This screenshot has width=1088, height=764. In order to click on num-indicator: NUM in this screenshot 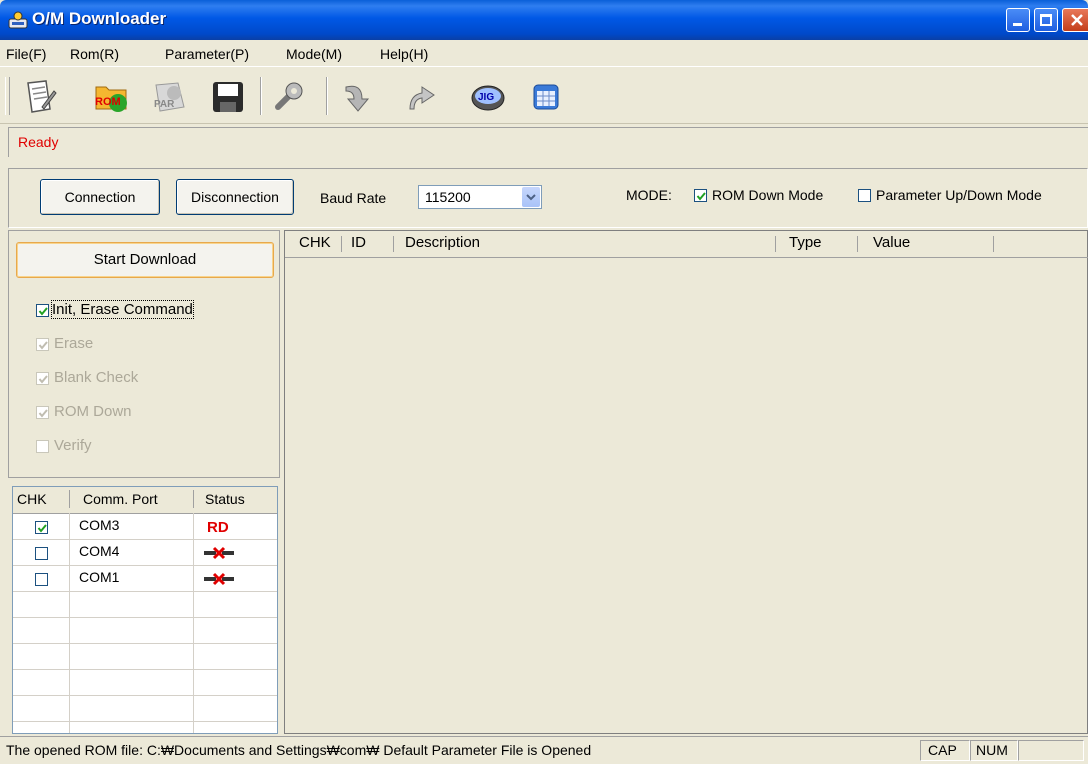, I will do `click(992, 750)`.